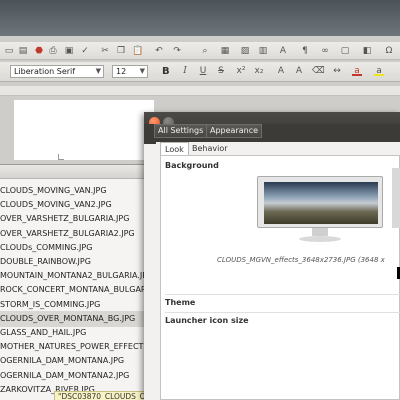 The image size is (400, 400). I want to click on copy-icon: ❐, so click(121, 51).